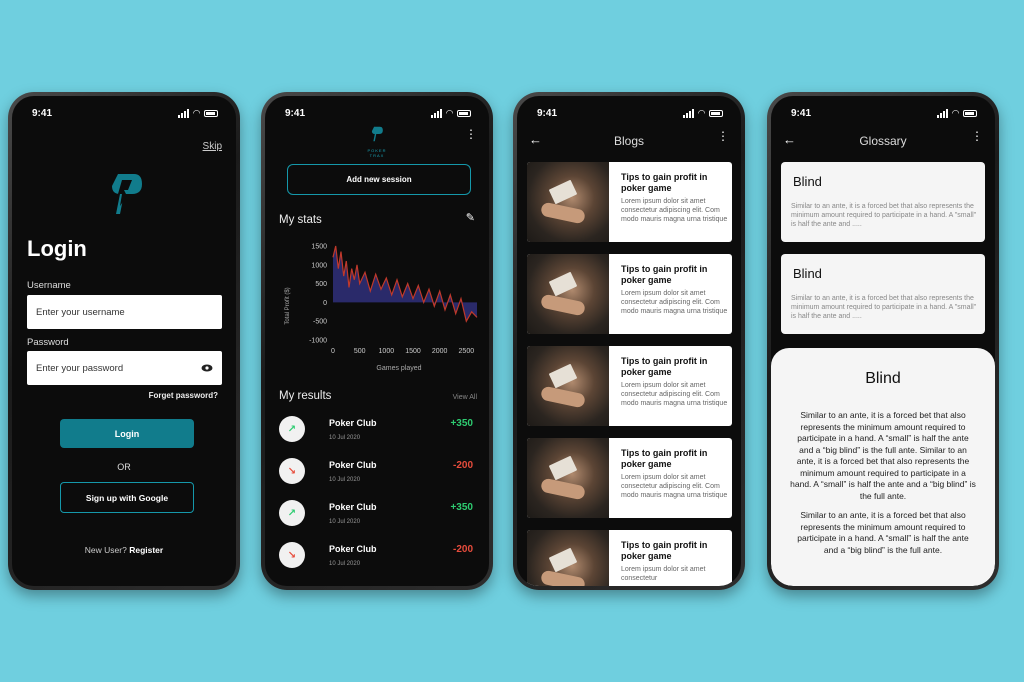  Describe the element at coordinates (470, 217) in the screenshot. I see `pencil-icon: ✎` at that location.